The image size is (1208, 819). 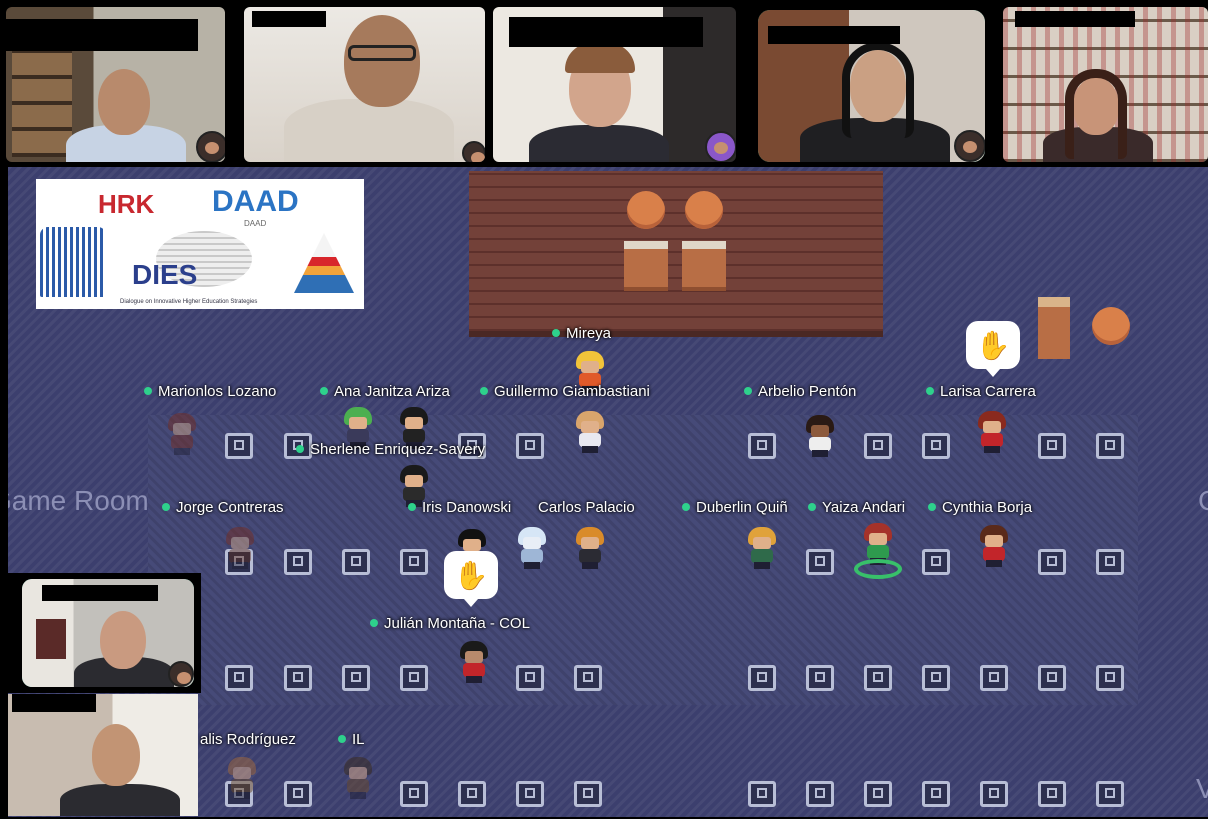 What do you see at coordinates (800, 391) in the screenshot?
I see `participant-name-label: Arbelio Pentón` at bounding box center [800, 391].